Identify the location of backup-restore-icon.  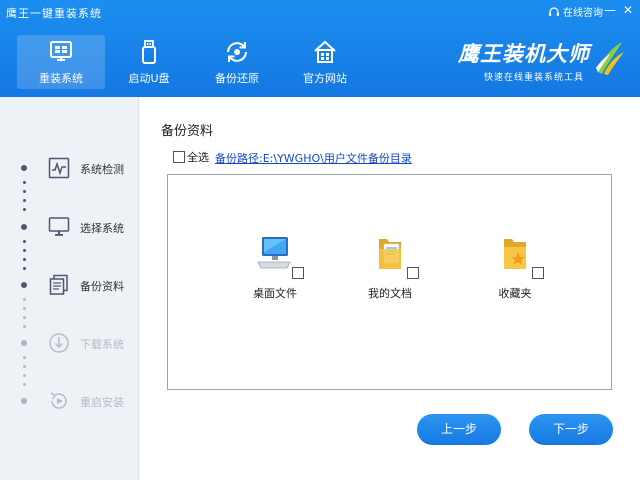
(237, 52).